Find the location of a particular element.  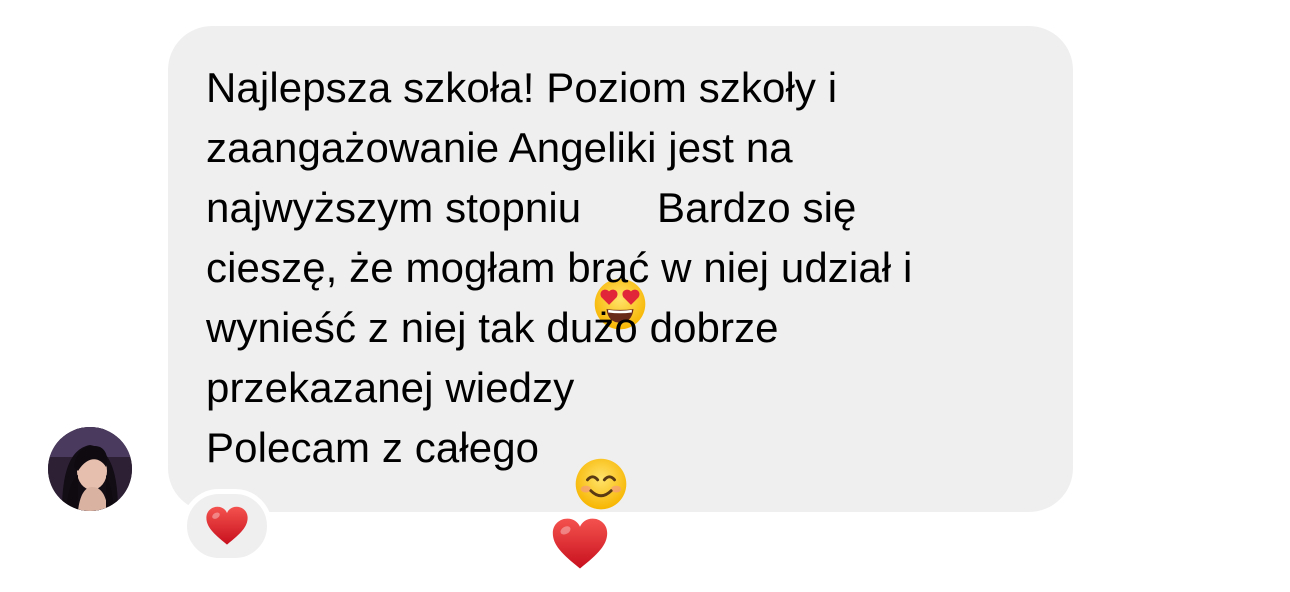

message-line: zaangażowanie Angeliki jest na is located at coordinates (621, 148).